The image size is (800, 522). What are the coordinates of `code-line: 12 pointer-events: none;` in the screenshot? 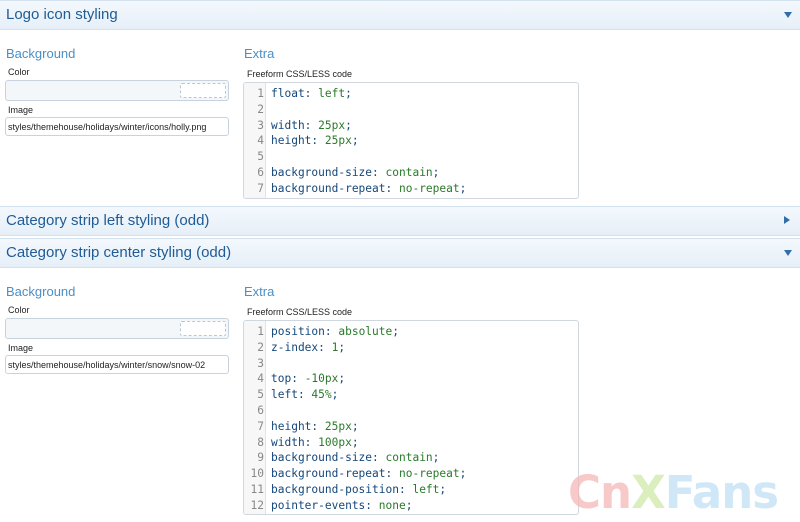 It's located at (411, 506).